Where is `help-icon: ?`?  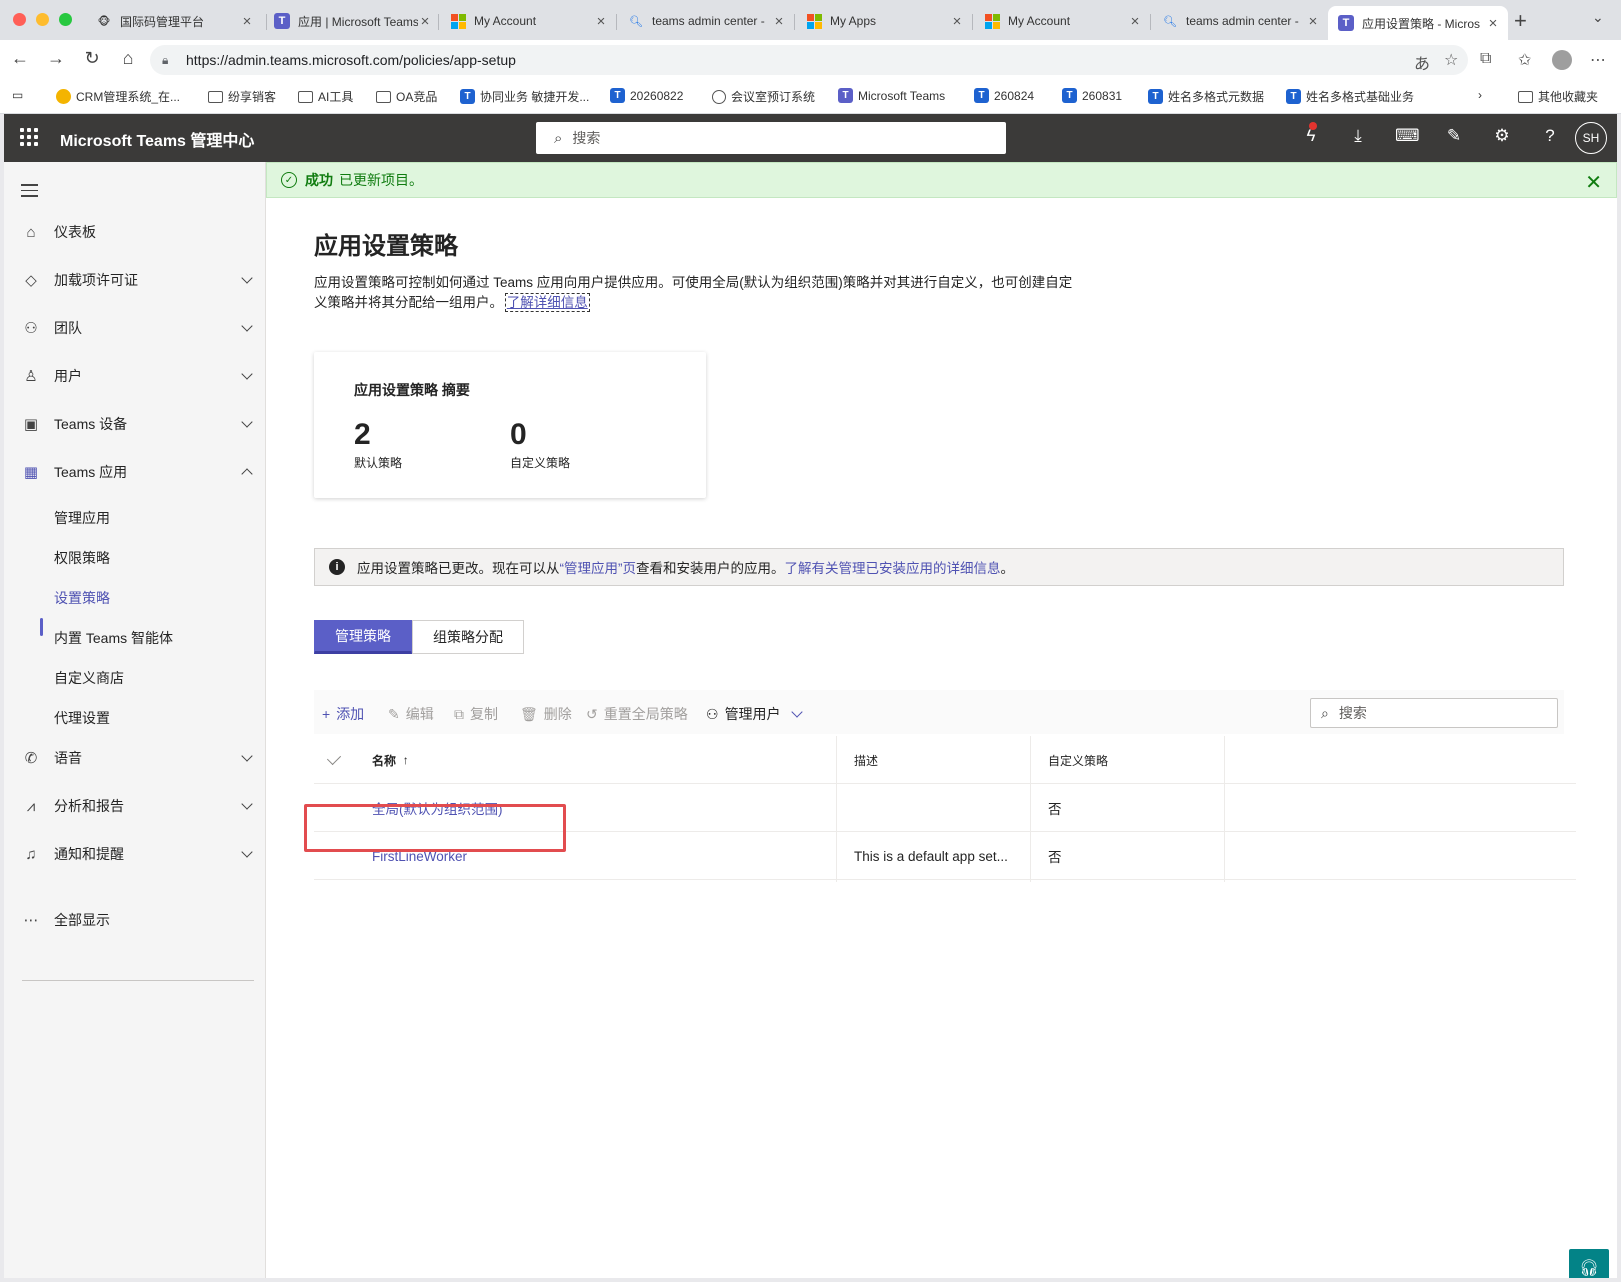
help-icon: ? is located at coordinates (1550, 136).